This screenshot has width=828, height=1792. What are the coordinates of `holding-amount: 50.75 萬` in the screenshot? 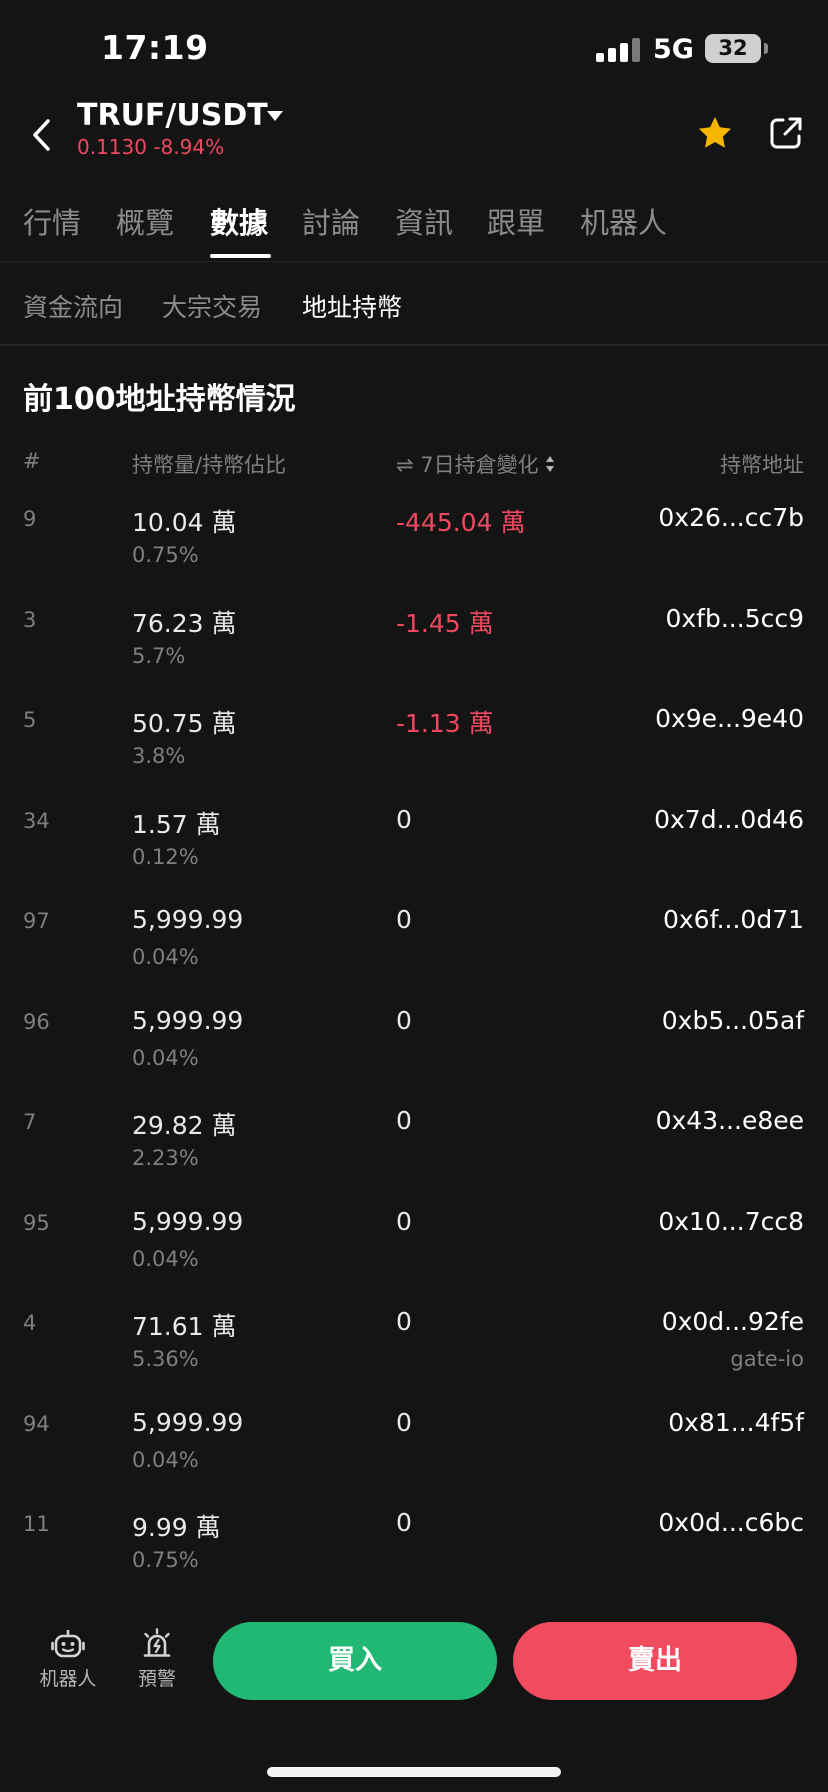 It's located at (184, 723).